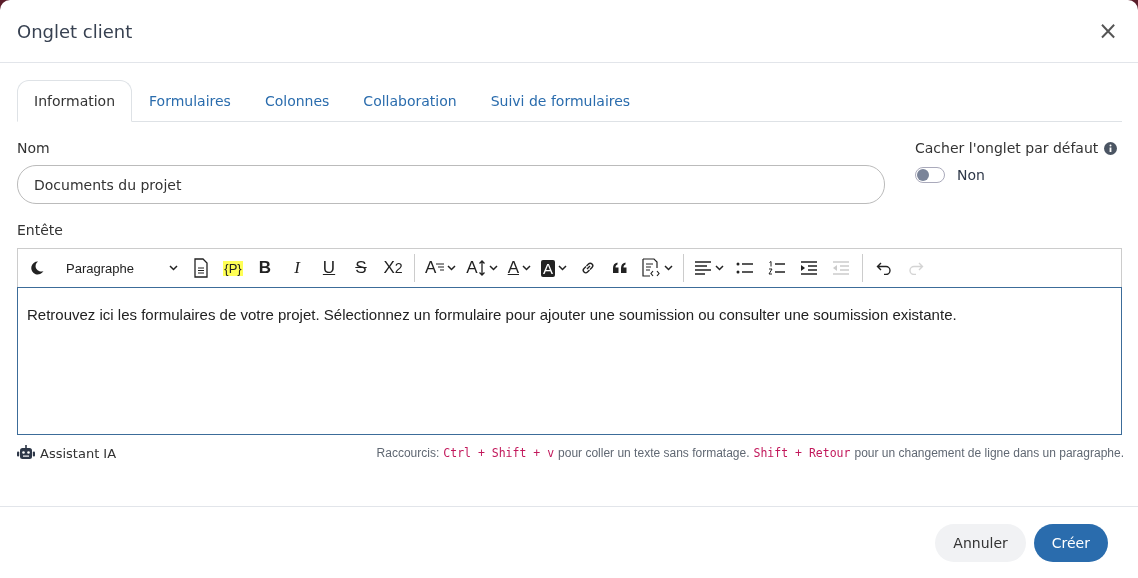  I want to click on tab: Formulaires, so click(190, 101).